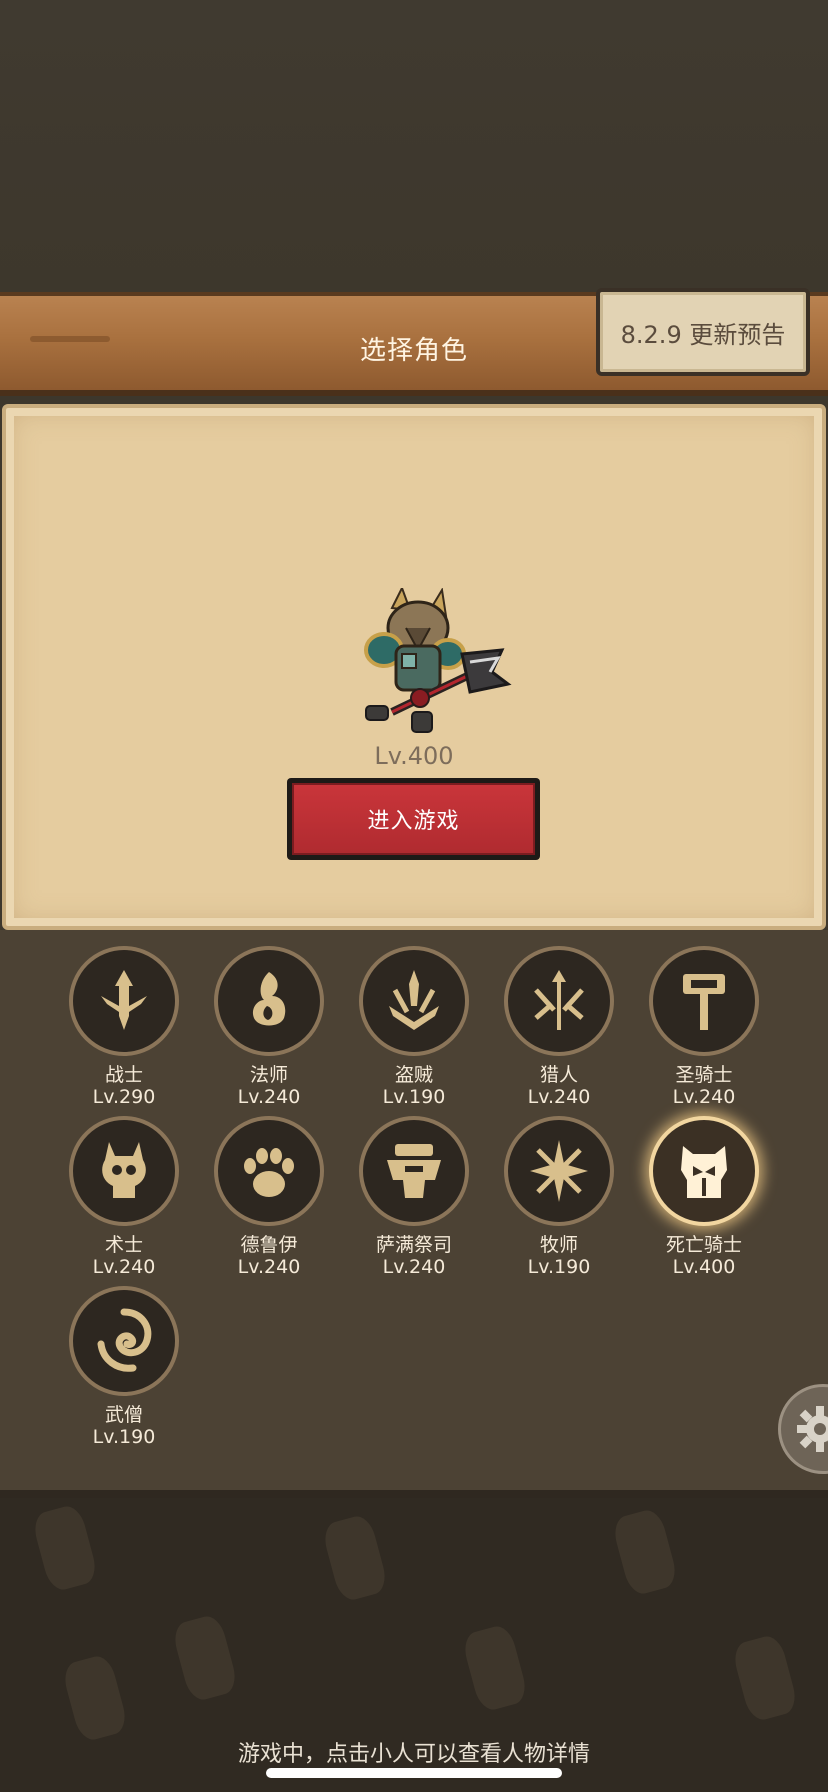  Describe the element at coordinates (124, 1171) in the screenshot. I see `warlock-skull-icon` at that location.